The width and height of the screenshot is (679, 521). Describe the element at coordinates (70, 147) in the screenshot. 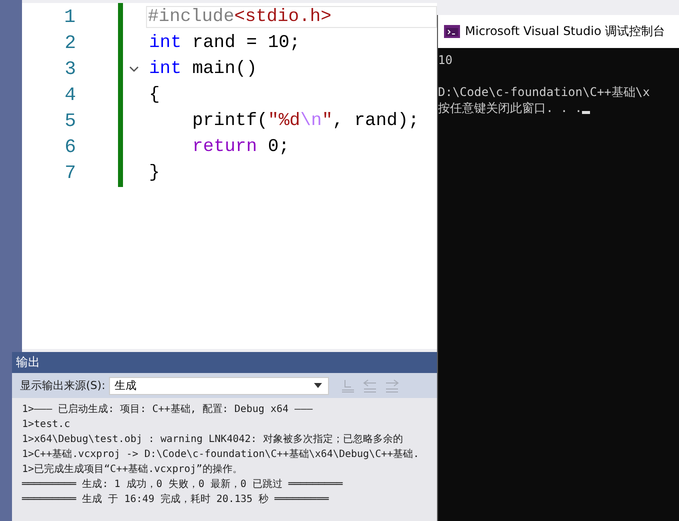

I see `line-number: 6` at that location.